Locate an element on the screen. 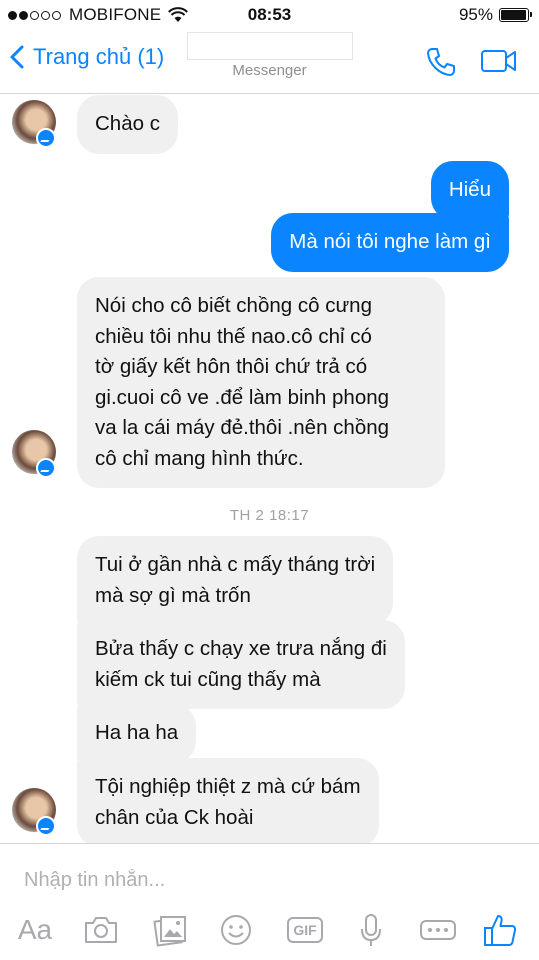  text-format-icon: Aa is located at coordinates (35, 930).